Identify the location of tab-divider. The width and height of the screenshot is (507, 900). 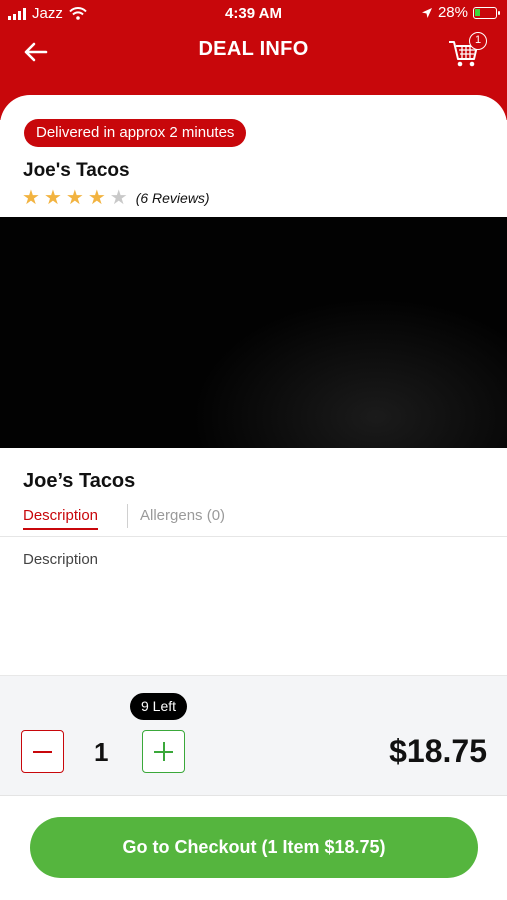
(127, 516).